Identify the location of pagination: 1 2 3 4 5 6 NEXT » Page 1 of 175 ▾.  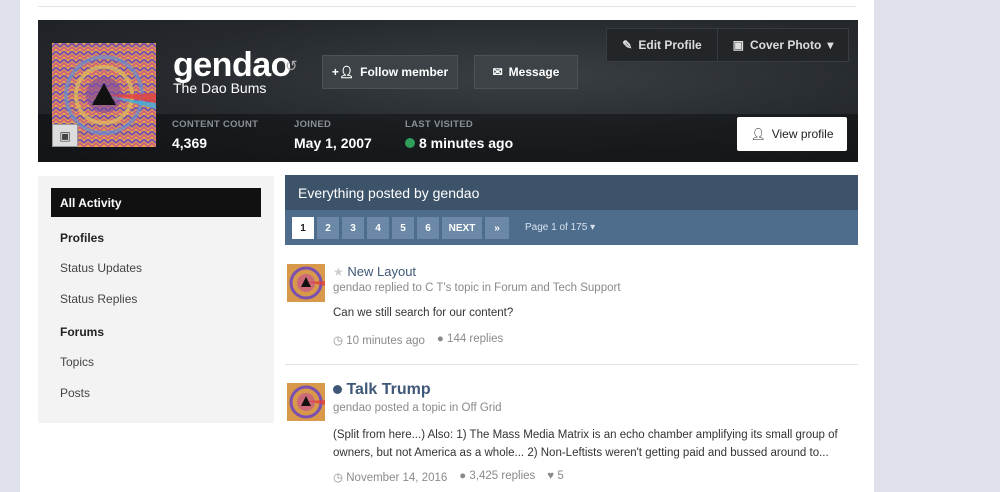
(571, 227).